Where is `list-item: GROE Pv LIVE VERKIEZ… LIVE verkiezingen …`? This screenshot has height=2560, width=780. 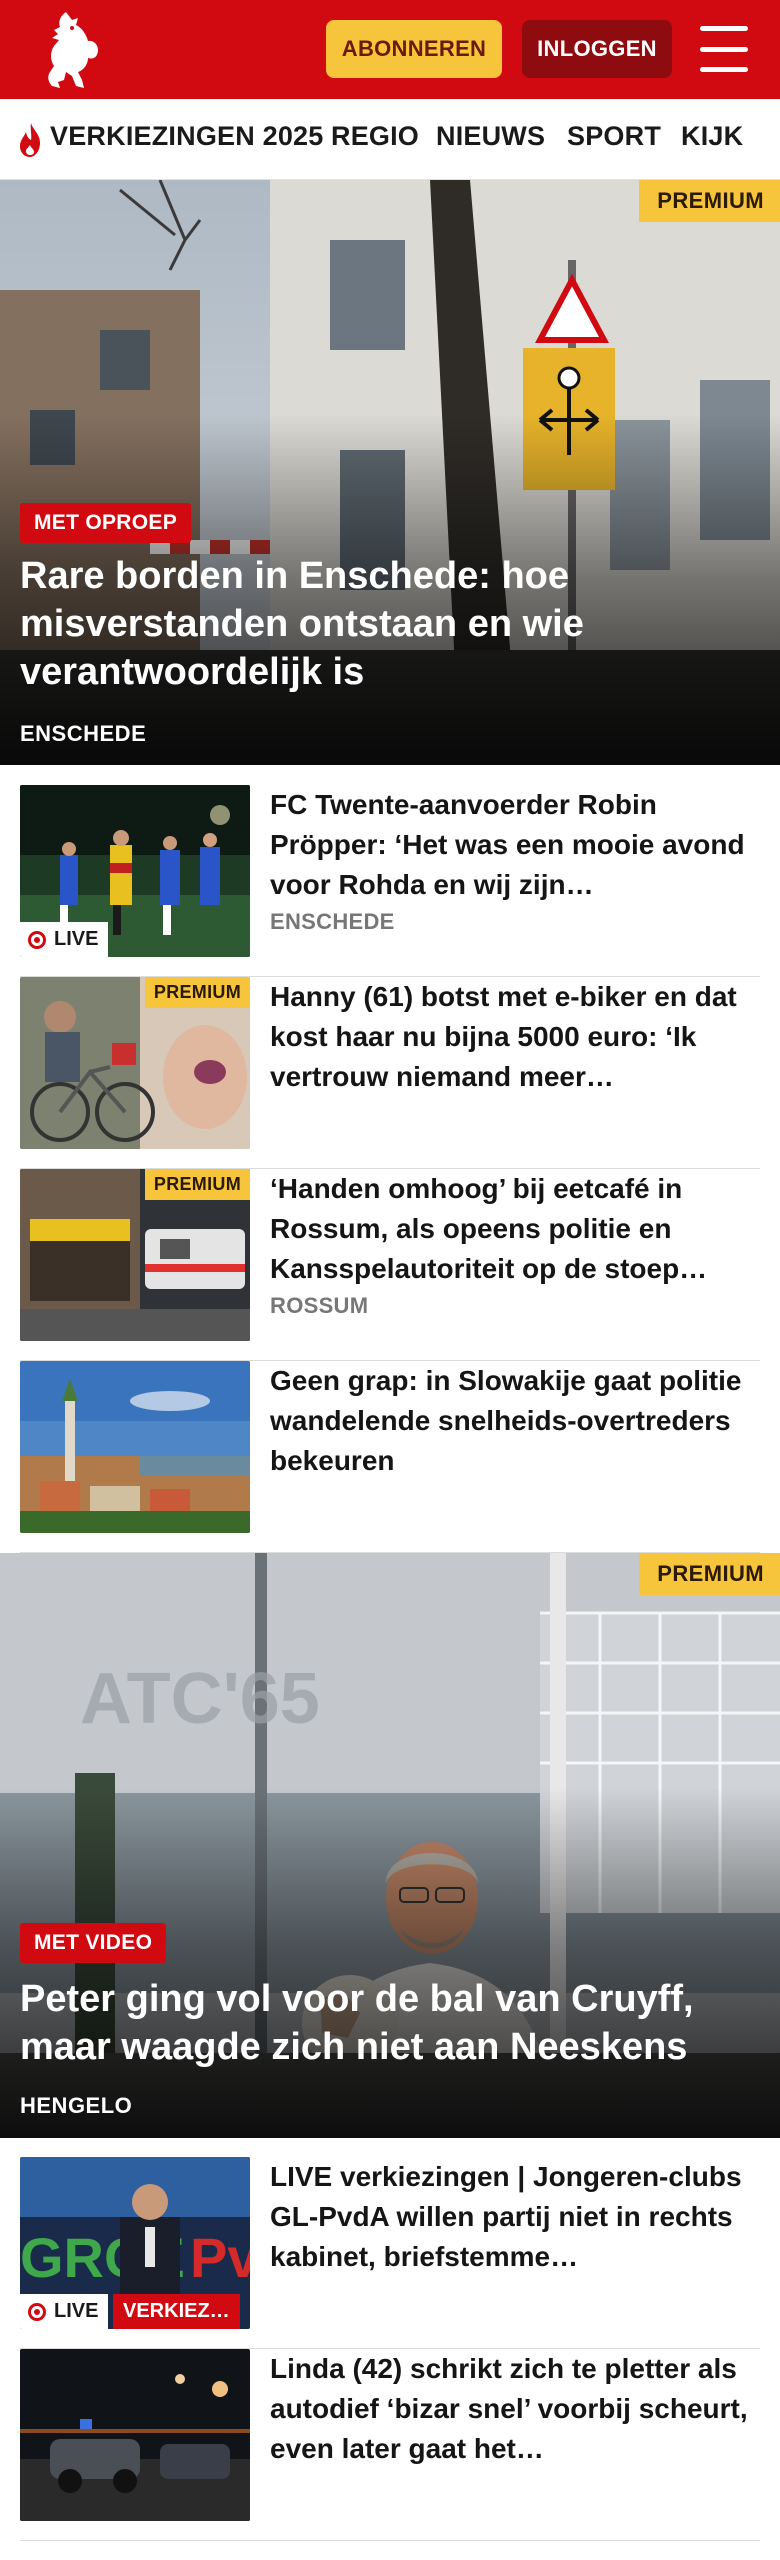 list-item: GROE Pv LIVE VERKIEZ… LIVE verkiezingen … is located at coordinates (390, 2253).